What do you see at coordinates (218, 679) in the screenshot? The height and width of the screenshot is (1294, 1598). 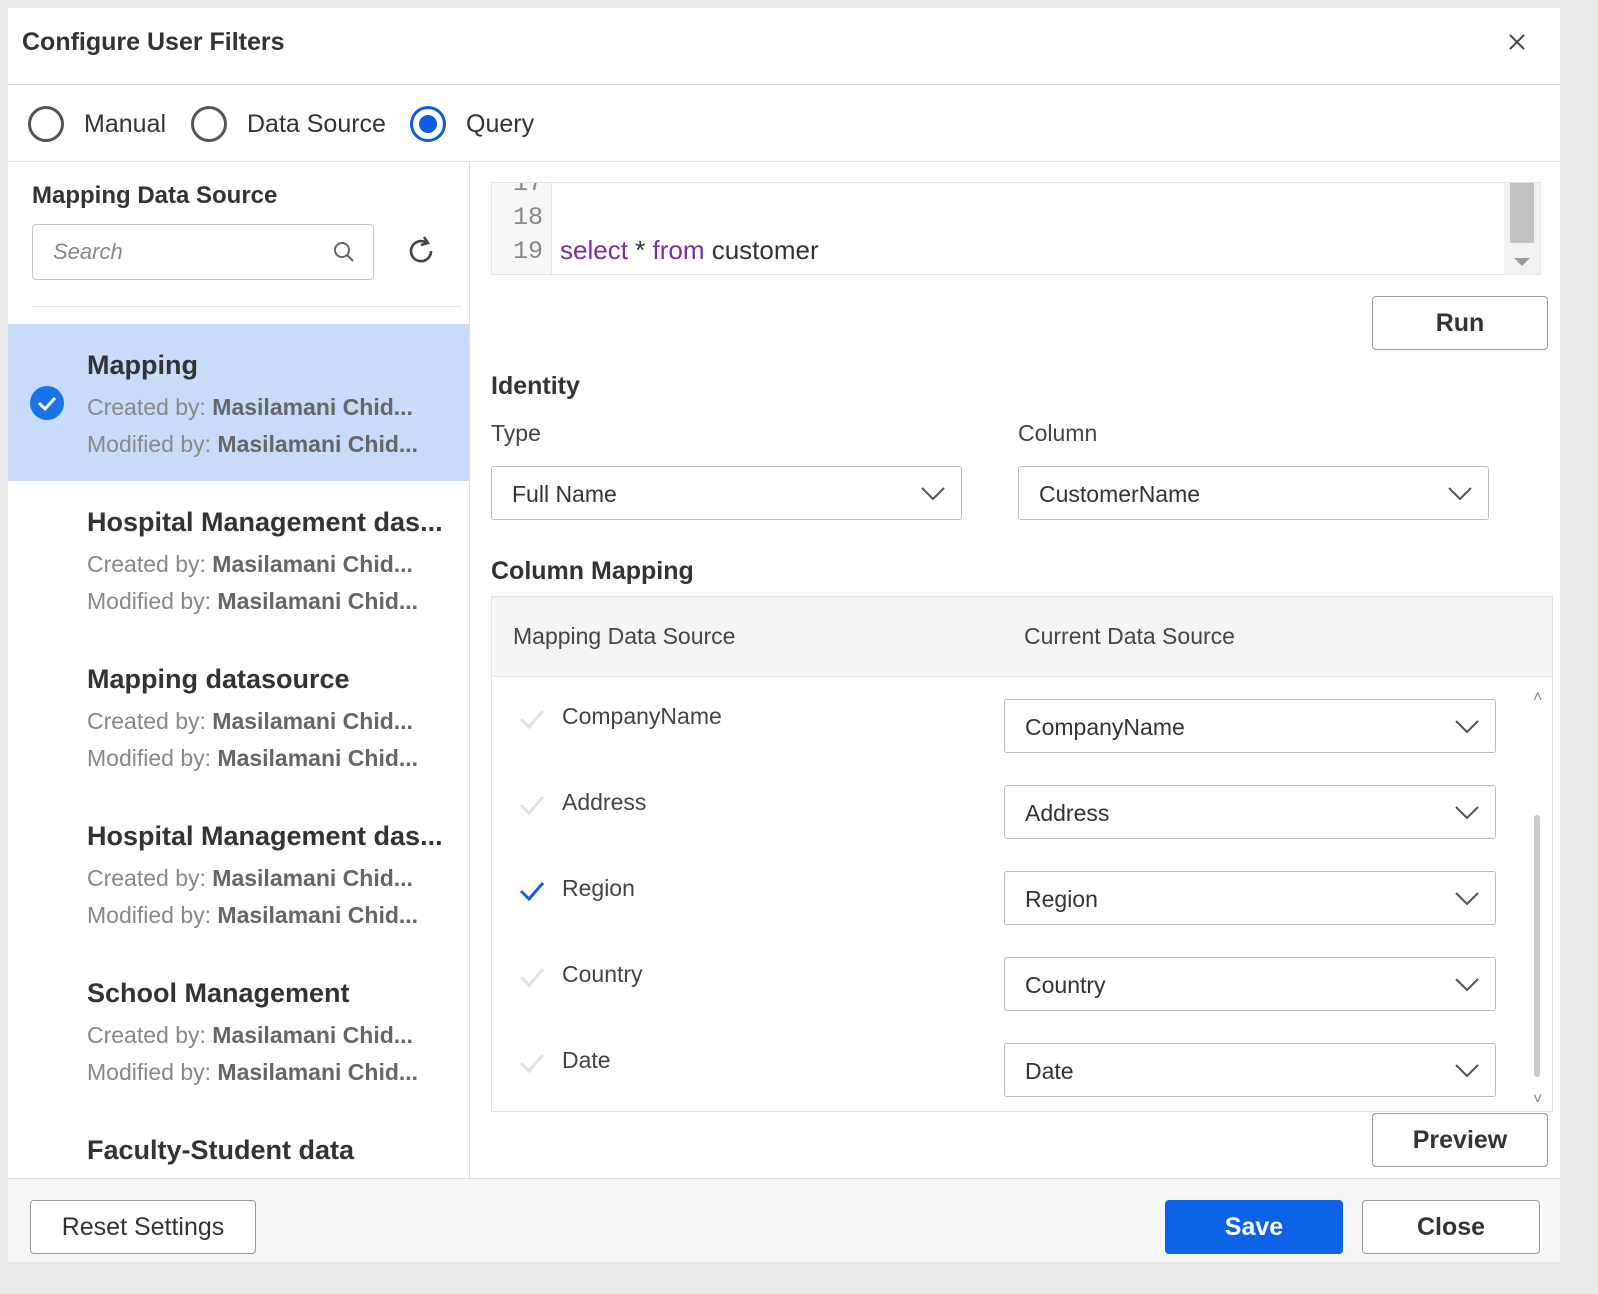 I see `item-name: Mapping datasource` at bounding box center [218, 679].